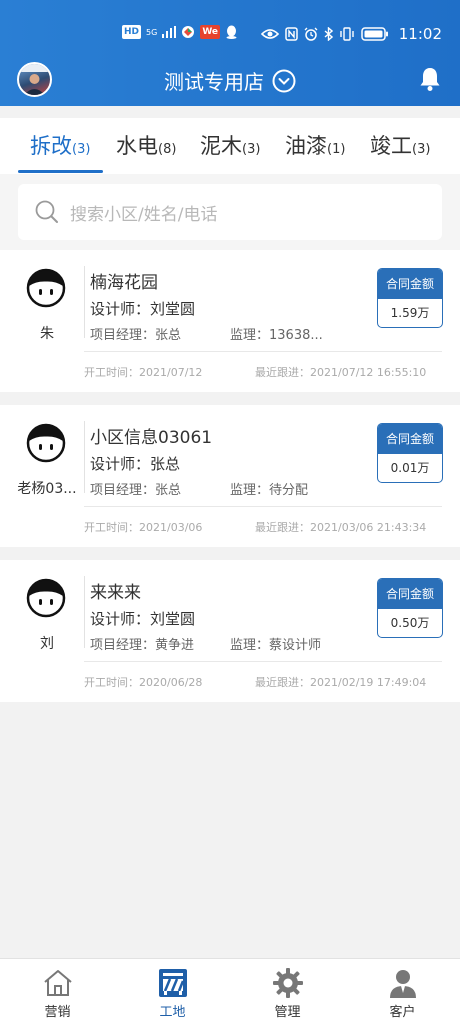  Describe the element at coordinates (284, 80) in the screenshot. I see `chevron-down-circle-icon` at that location.